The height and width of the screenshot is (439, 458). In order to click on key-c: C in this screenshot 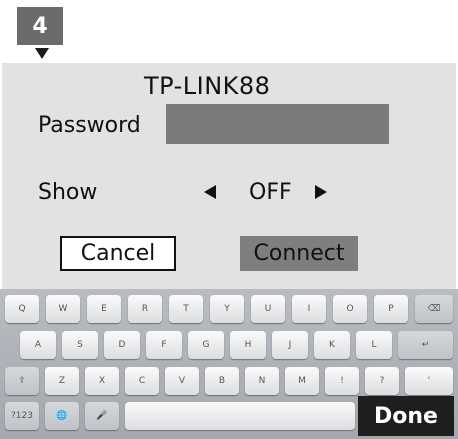, I will do `click(142, 381)`.